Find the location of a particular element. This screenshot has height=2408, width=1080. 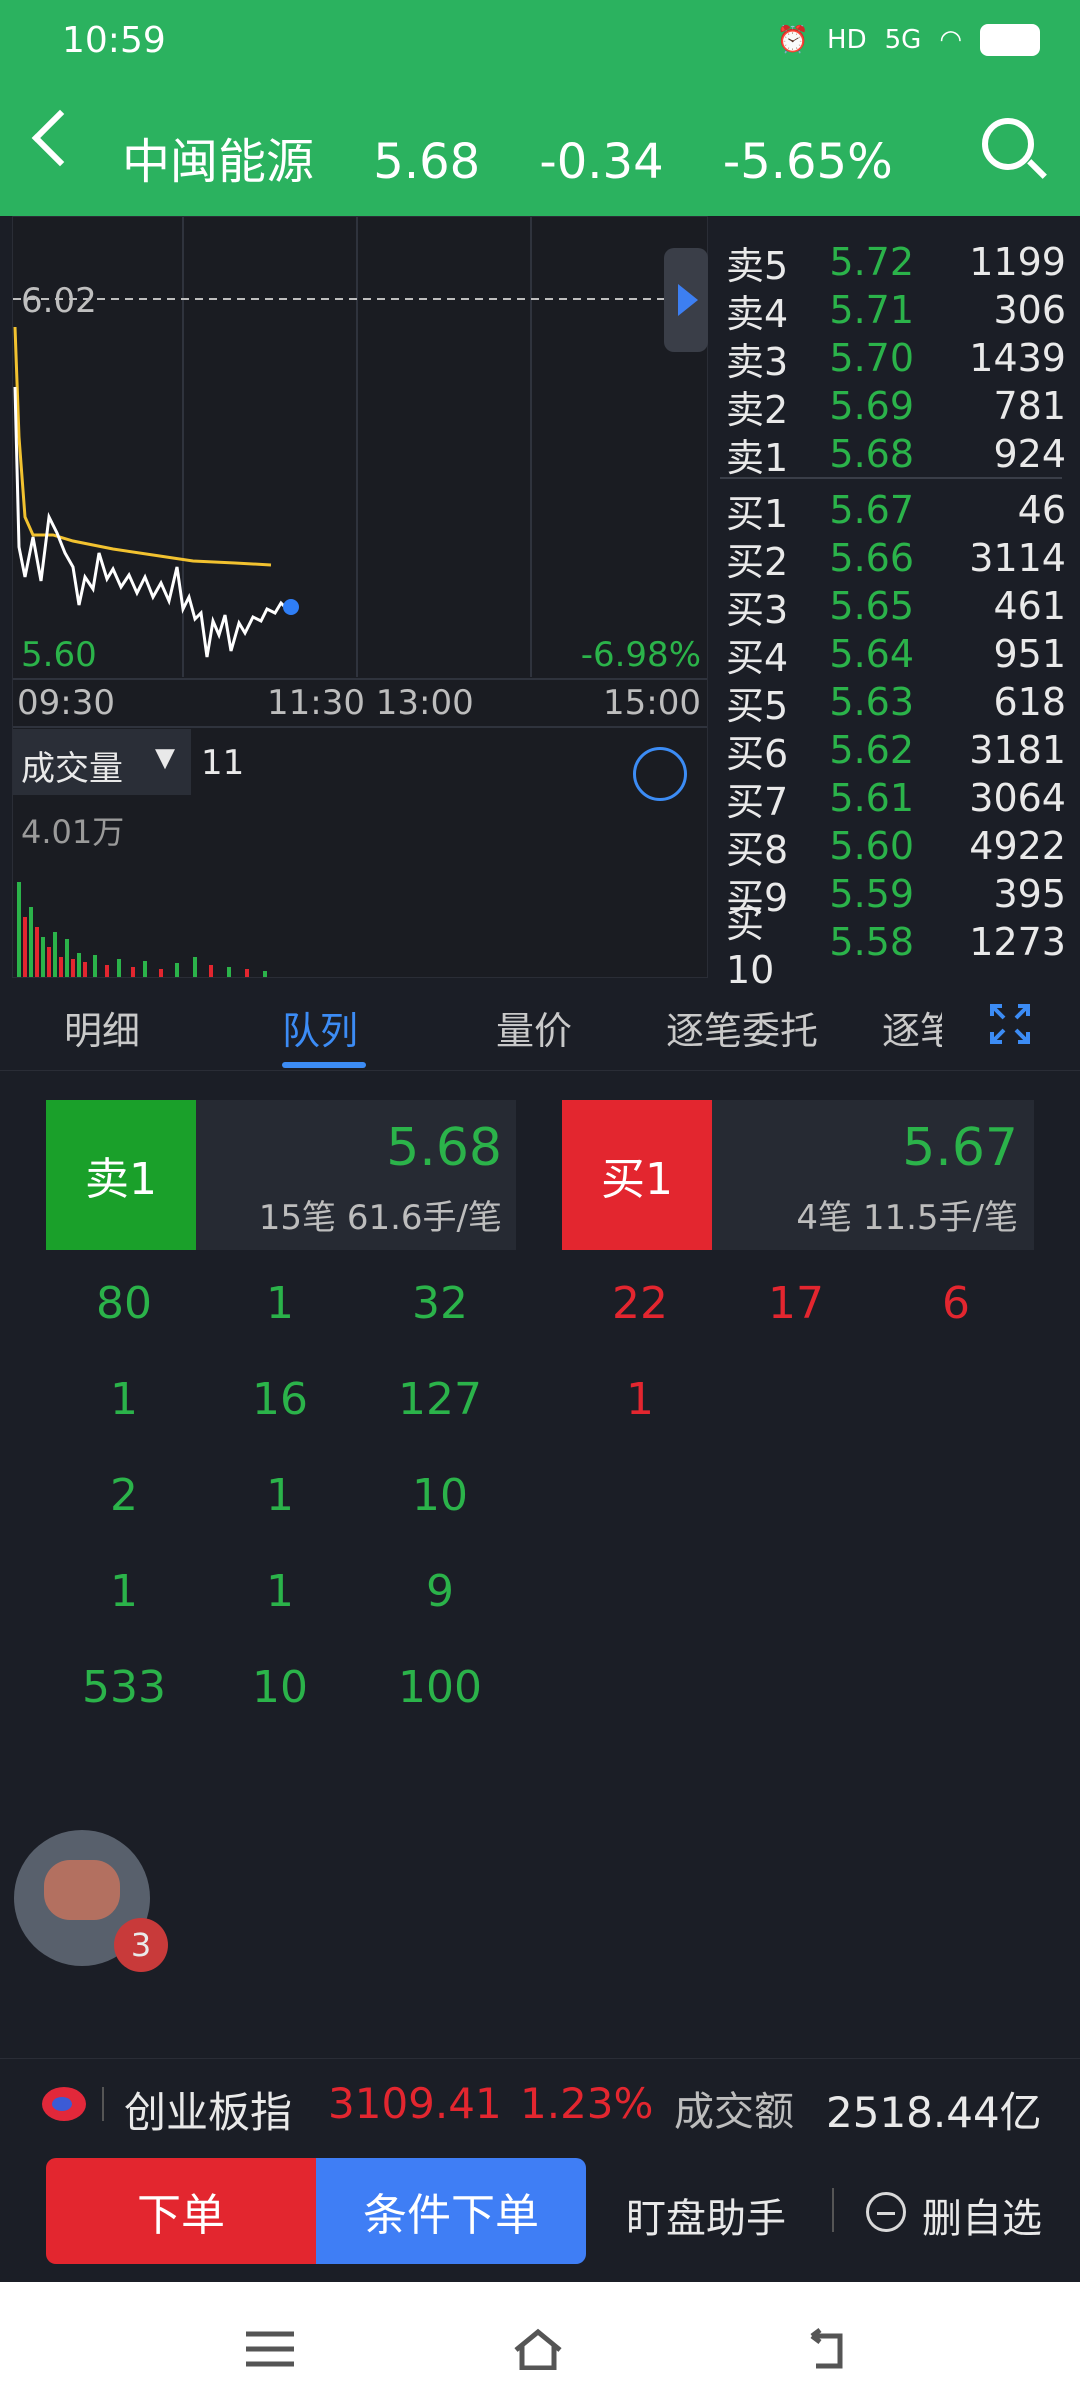

bid-price: 5.61 is located at coordinates (871, 798).